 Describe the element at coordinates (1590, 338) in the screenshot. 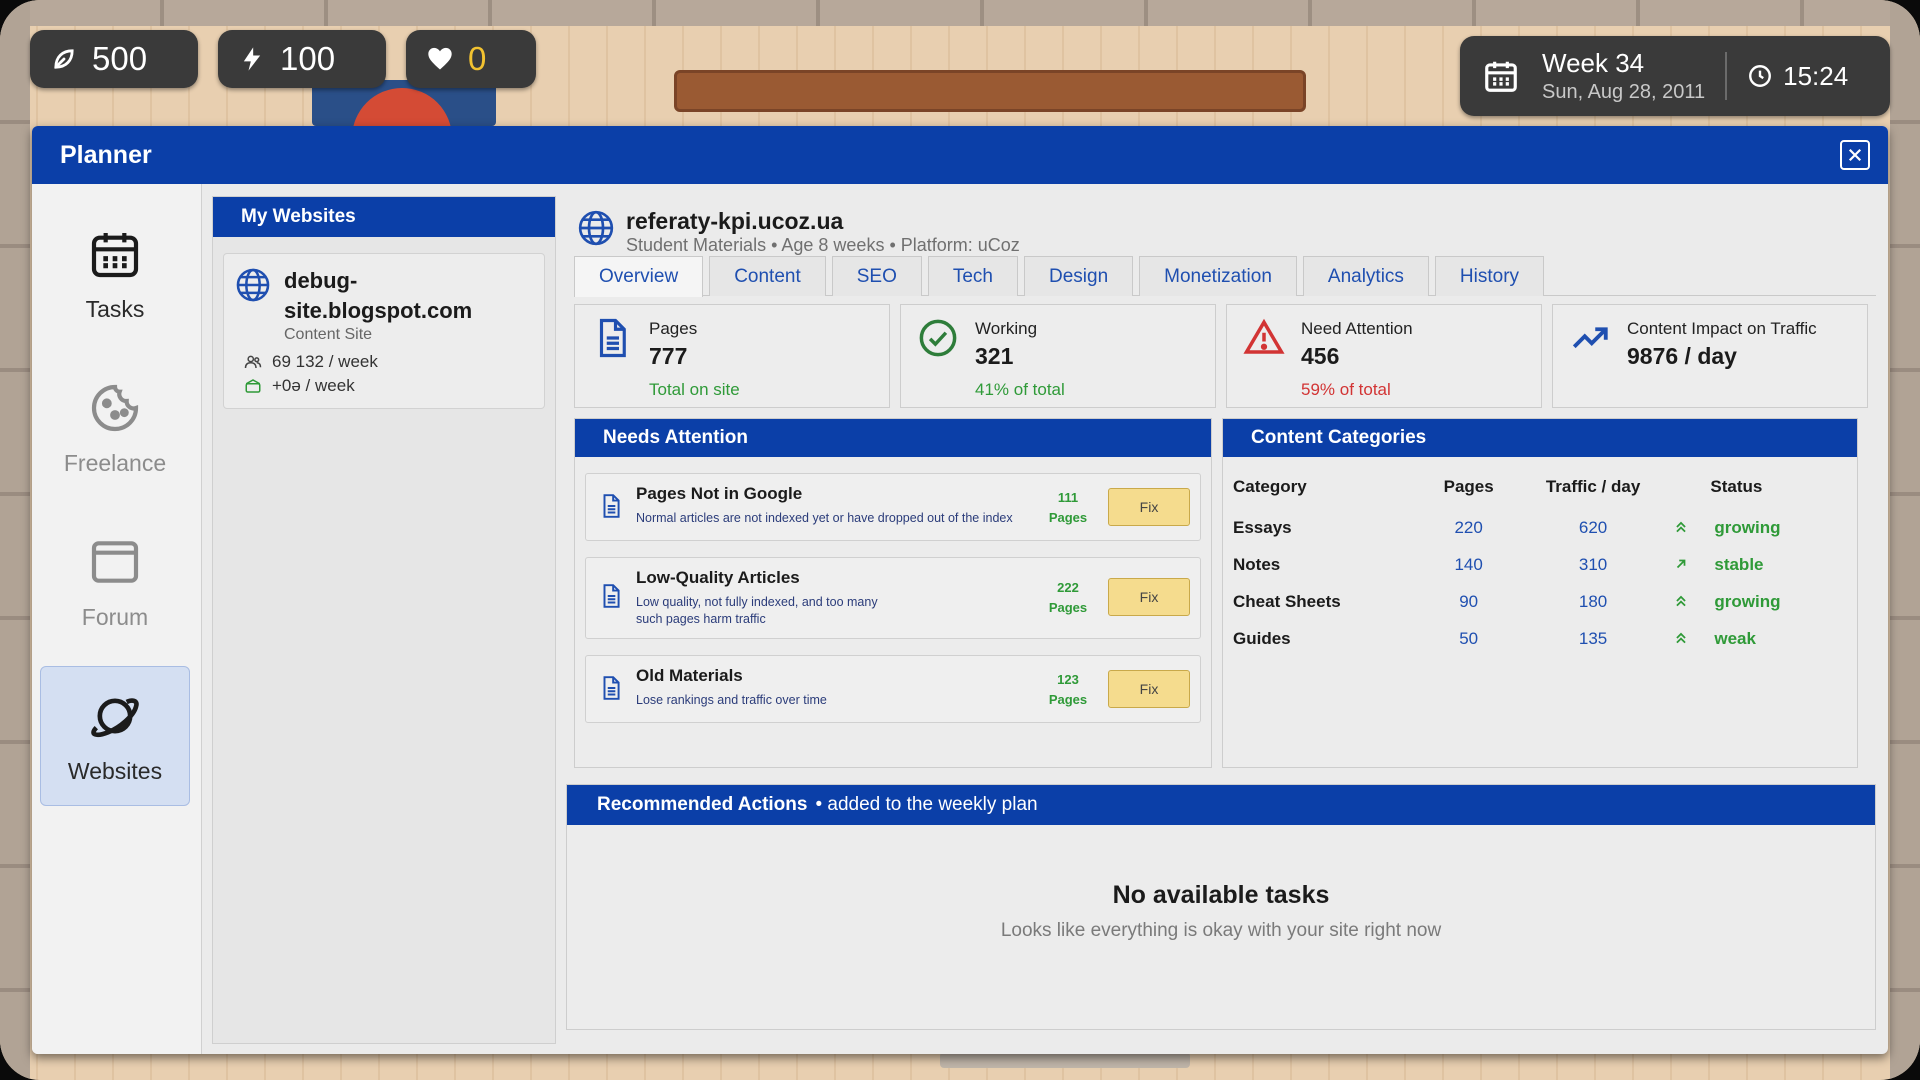

I see `trending-up-icon` at that location.